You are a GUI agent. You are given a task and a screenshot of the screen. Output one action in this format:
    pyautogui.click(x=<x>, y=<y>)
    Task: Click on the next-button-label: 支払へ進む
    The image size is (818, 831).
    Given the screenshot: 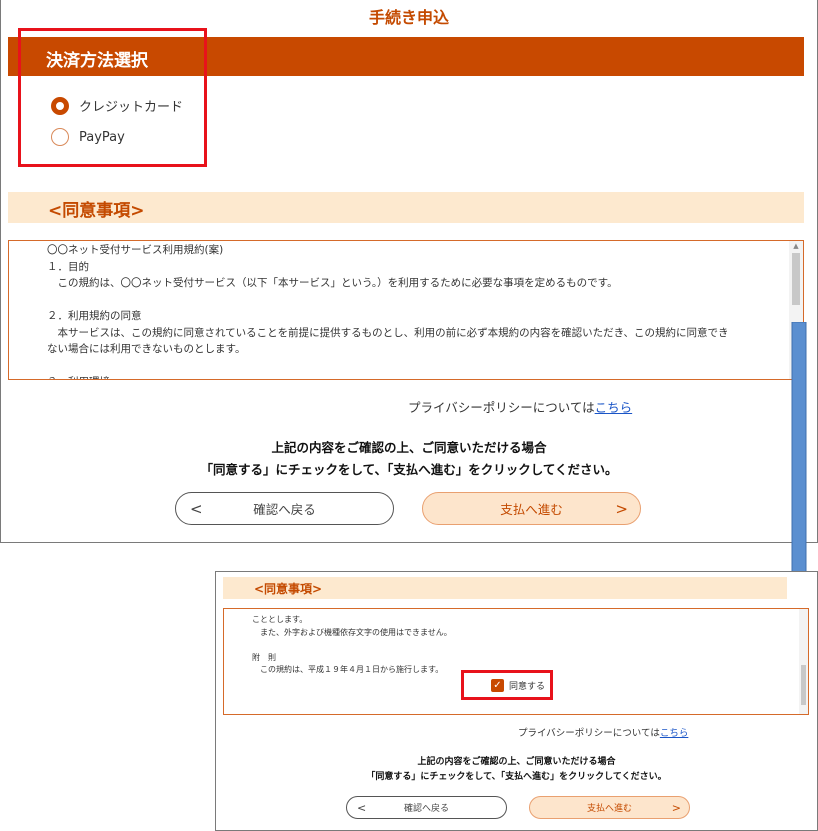 What is the action you would take?
    pyautogui.click(x=531, y=509)
    